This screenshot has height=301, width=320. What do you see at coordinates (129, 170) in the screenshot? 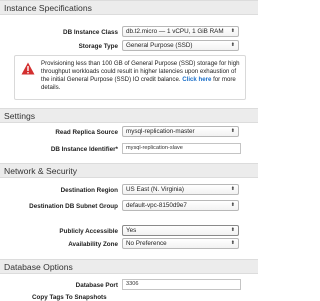
I see `section-header-network-security: Network & Security` at bounding box center [129, 170].